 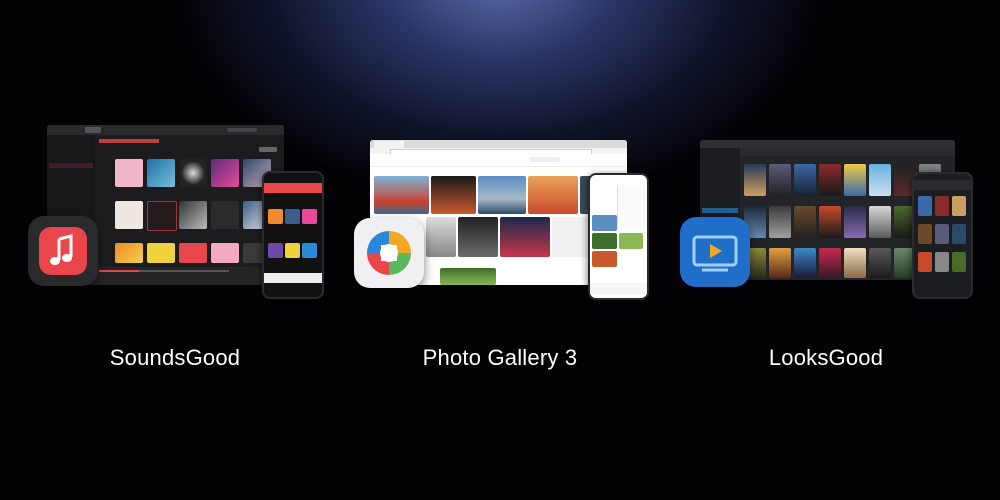 I want to click on product-title-photo-gallery: Photo Gallery 3, so click(x=500, y=357).